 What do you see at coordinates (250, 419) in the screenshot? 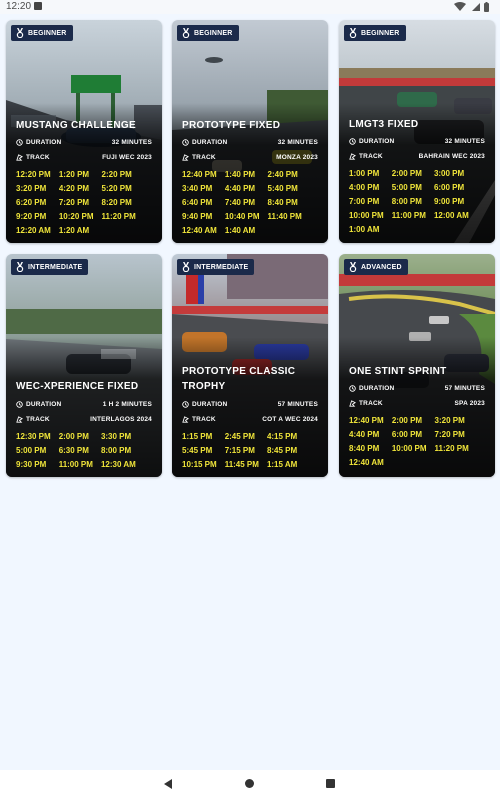
I see `track-row: TRACK COT A WEC 2024` at bounding box center [250, 419].